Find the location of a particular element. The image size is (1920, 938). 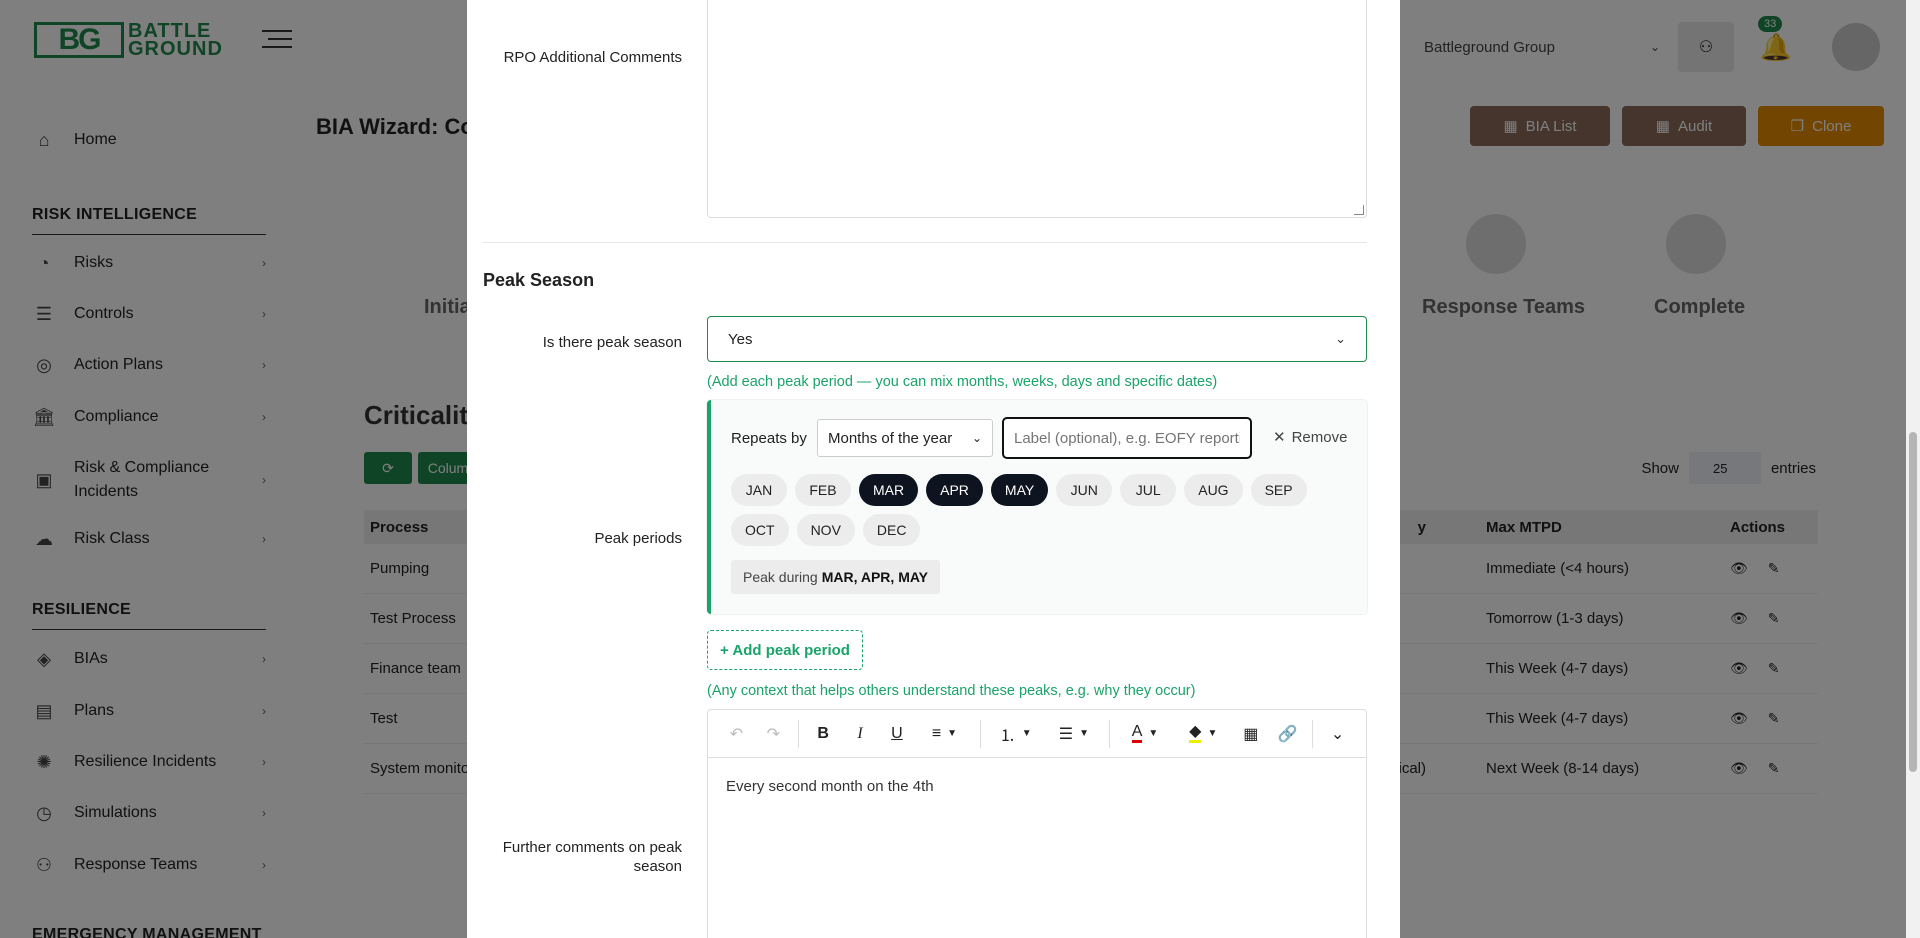

month-chip-mar: MAR is located at coordinates (889, 490).